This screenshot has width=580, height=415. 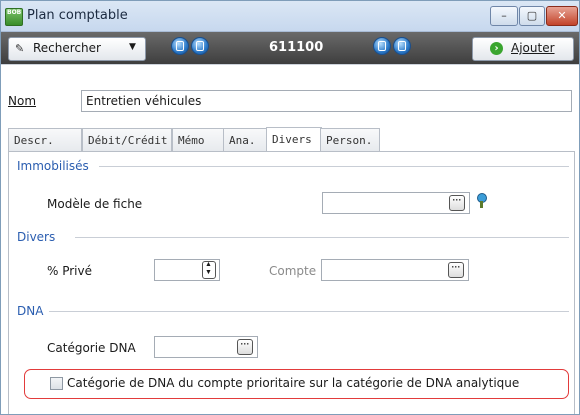 What do you see at coordinates (45, 139) in the screenshot?
I see `tab-descr: Descr.` at bounding box center [45, 139].